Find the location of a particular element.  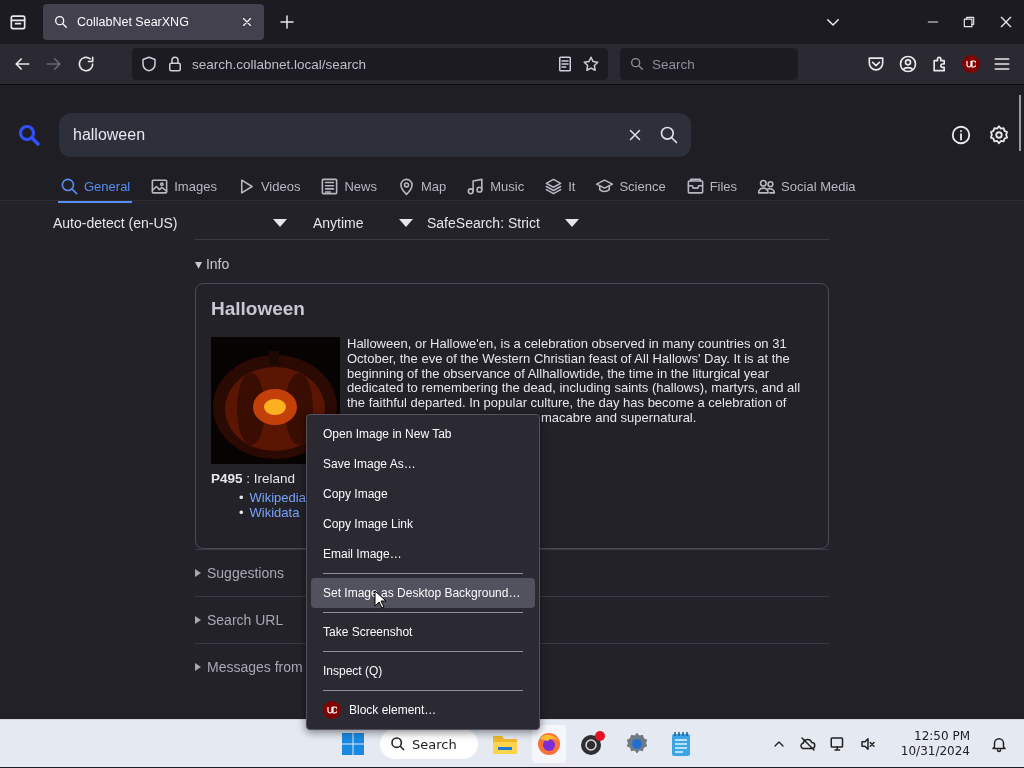

browser-tab: CollabNet SearXNG is located at coordinates (153, 22).